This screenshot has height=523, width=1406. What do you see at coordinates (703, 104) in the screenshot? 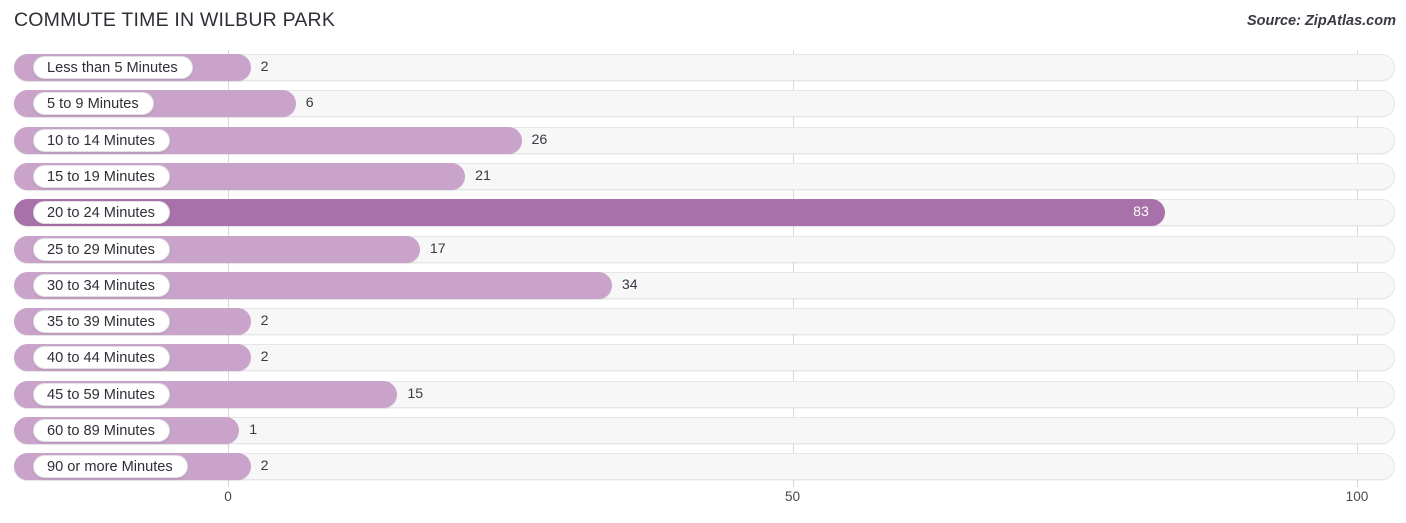
I see `bar-row: 5 to 9 Minutes 6` at bounding box center [703, 104].